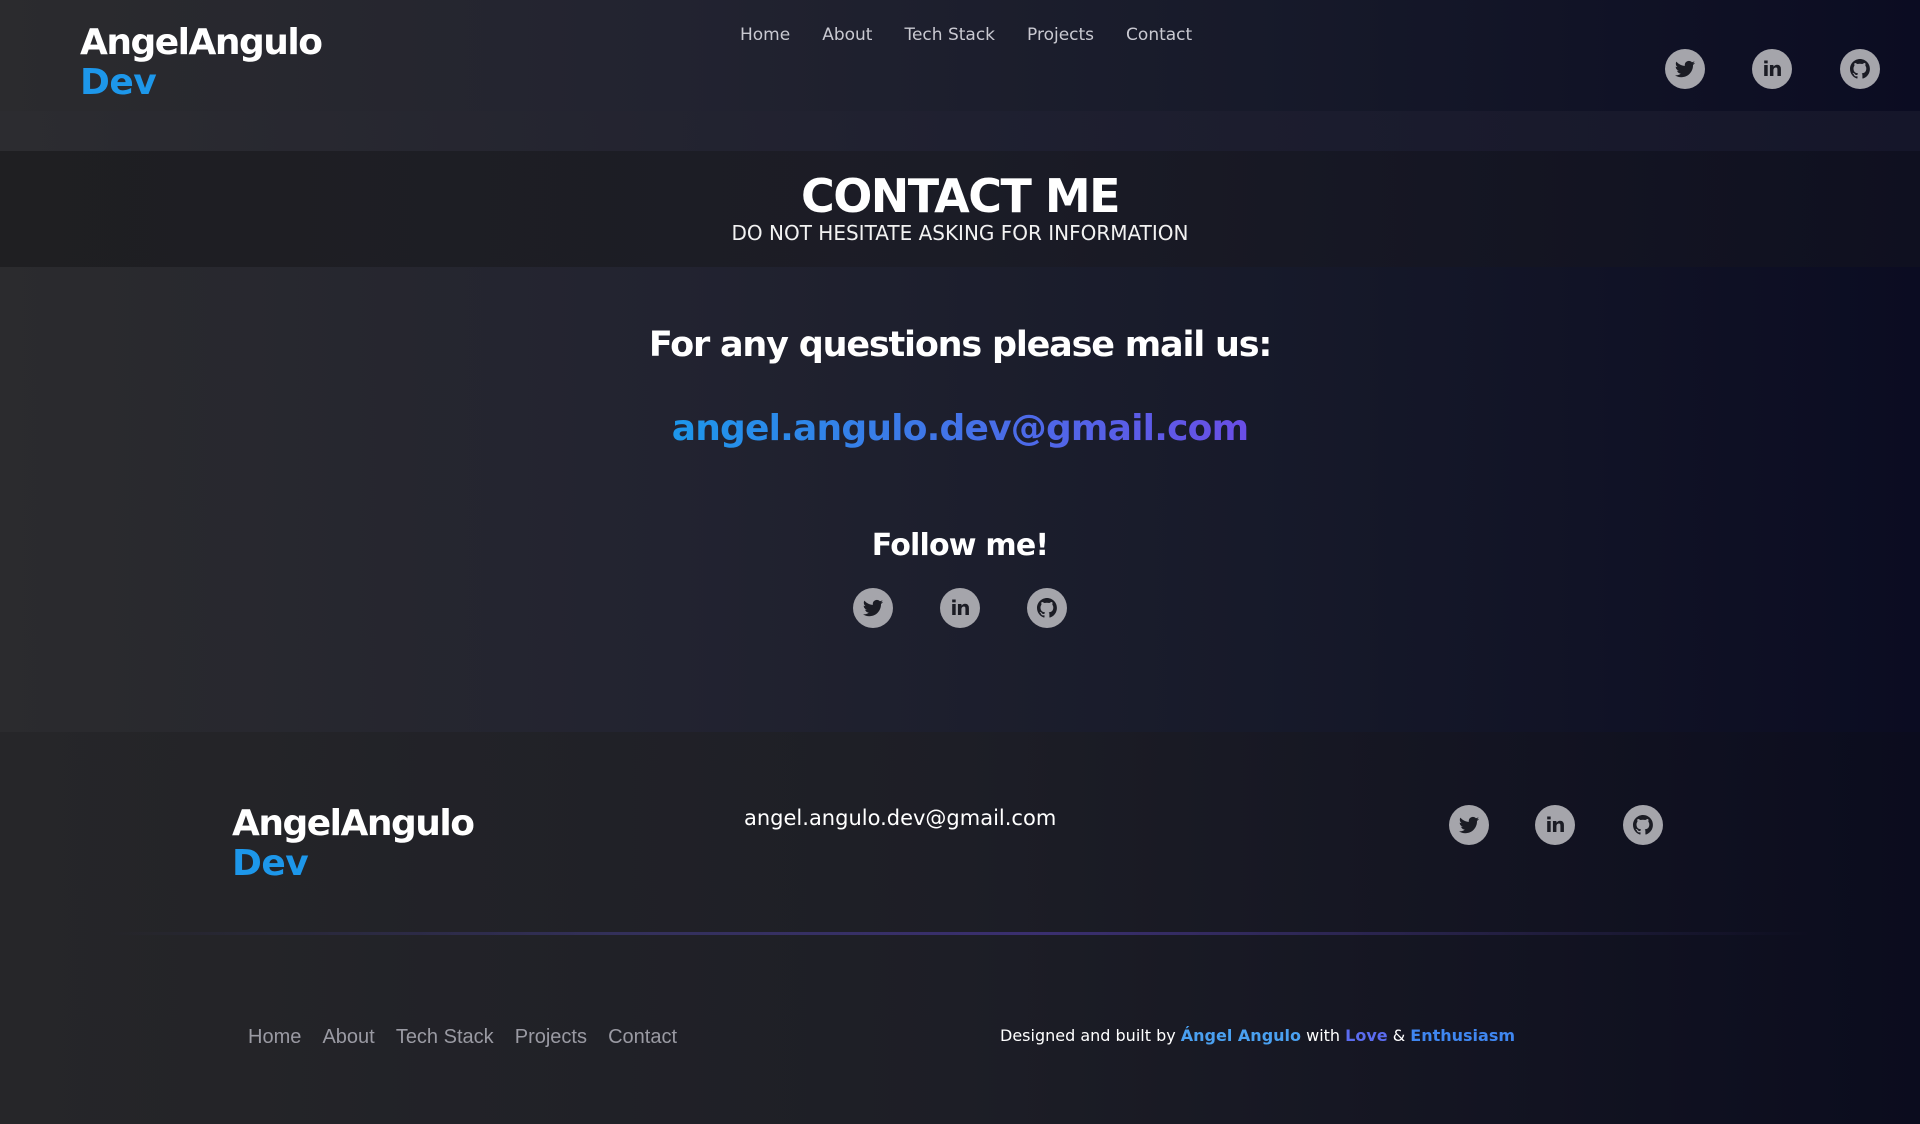 The image size is (1920, 1124). What do you see at coordinates (960, 196) in the screenshot?
I see `page-title: CONTACT ME` at bounding box center [960, 196].